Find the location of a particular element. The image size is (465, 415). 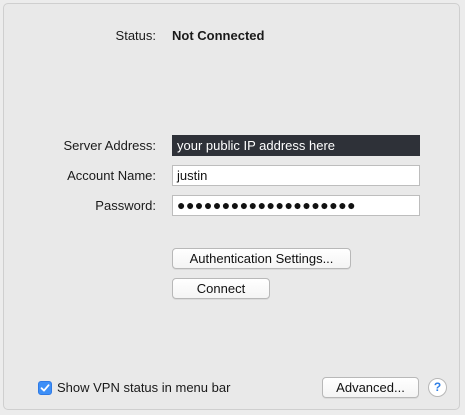

password-field: ●●●●●●●●●●●●●●●●●●●● is located at coordinates (296, 205).